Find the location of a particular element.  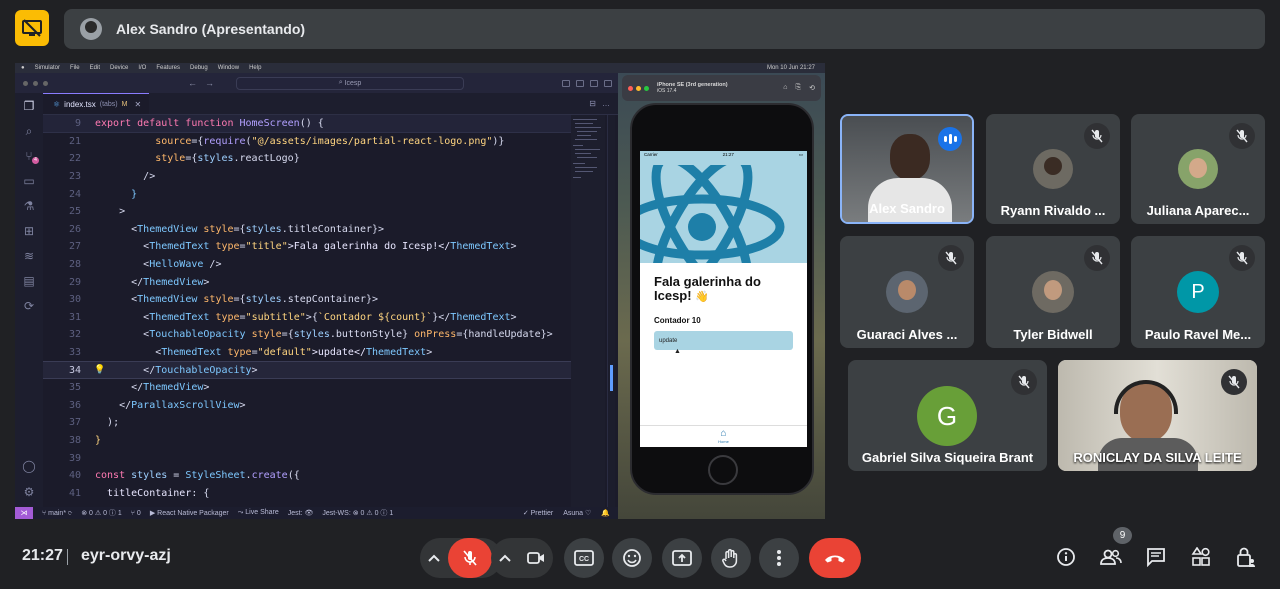

lock-person-icon is located at coordinates (1246, 557).